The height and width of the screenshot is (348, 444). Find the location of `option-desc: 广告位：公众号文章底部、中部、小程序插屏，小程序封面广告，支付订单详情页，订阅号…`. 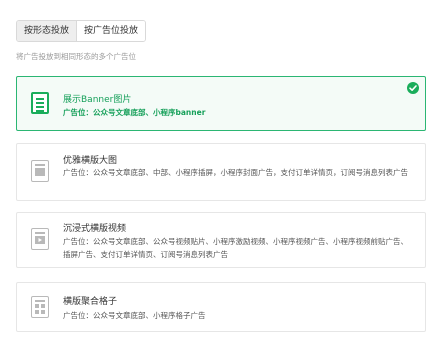

option-desc: 广告位：公众号文章底部、中部、小程序插屏，小程序封面广告，支付订单详情页，订阅号… is located at coordinates (235, 172).